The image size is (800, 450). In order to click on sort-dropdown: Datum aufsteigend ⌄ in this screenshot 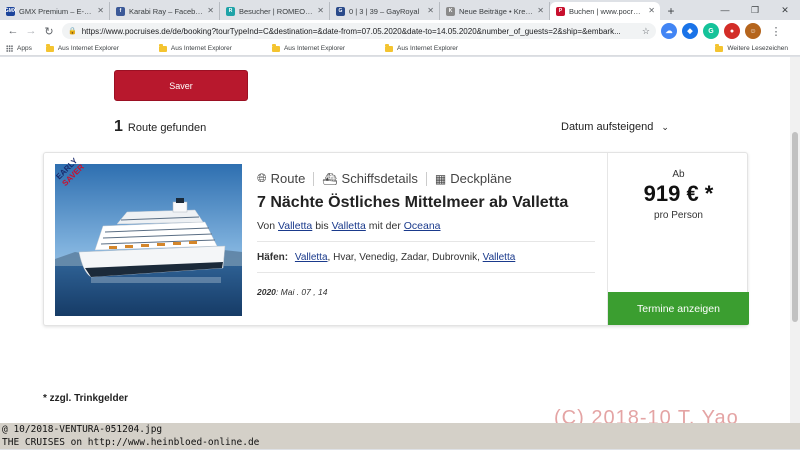, I will do `click(615, 127)`.